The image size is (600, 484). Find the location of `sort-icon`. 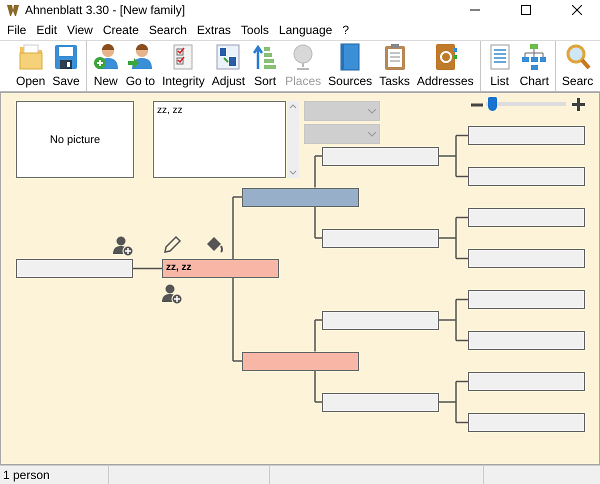

sort-icon is located at coordinates (265, 57).